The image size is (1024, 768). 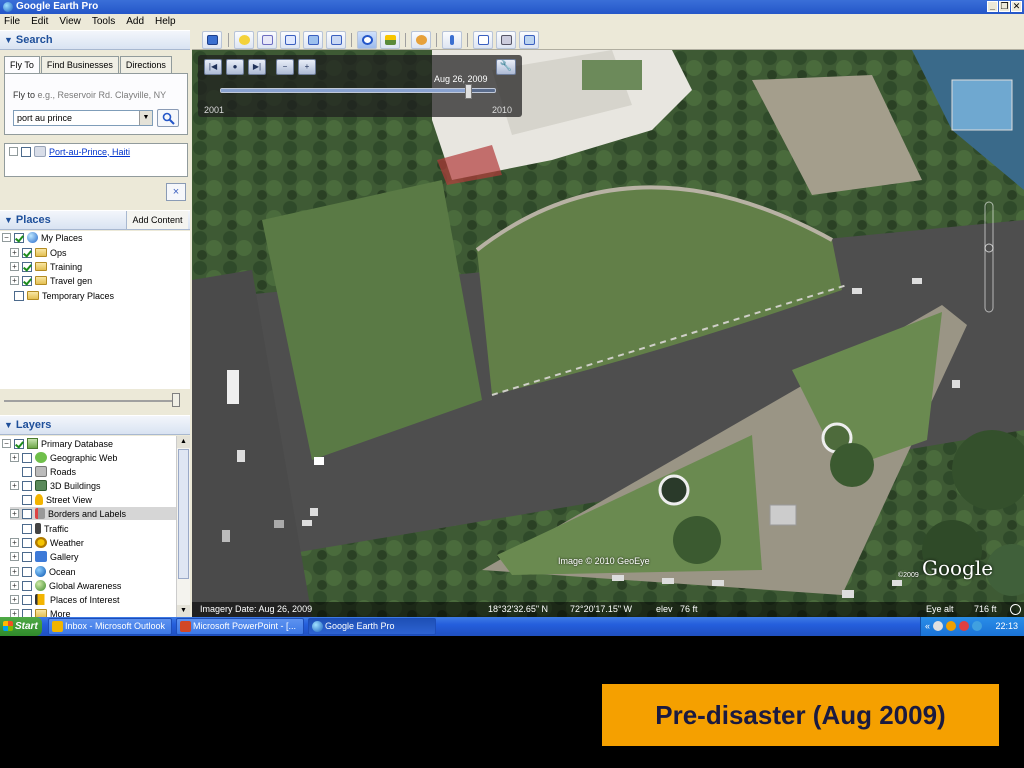 What do you see at coordinates (307, 67) in the screenshot?
I see `zoom-in-time-button: +` at bounding box center [307, 67].